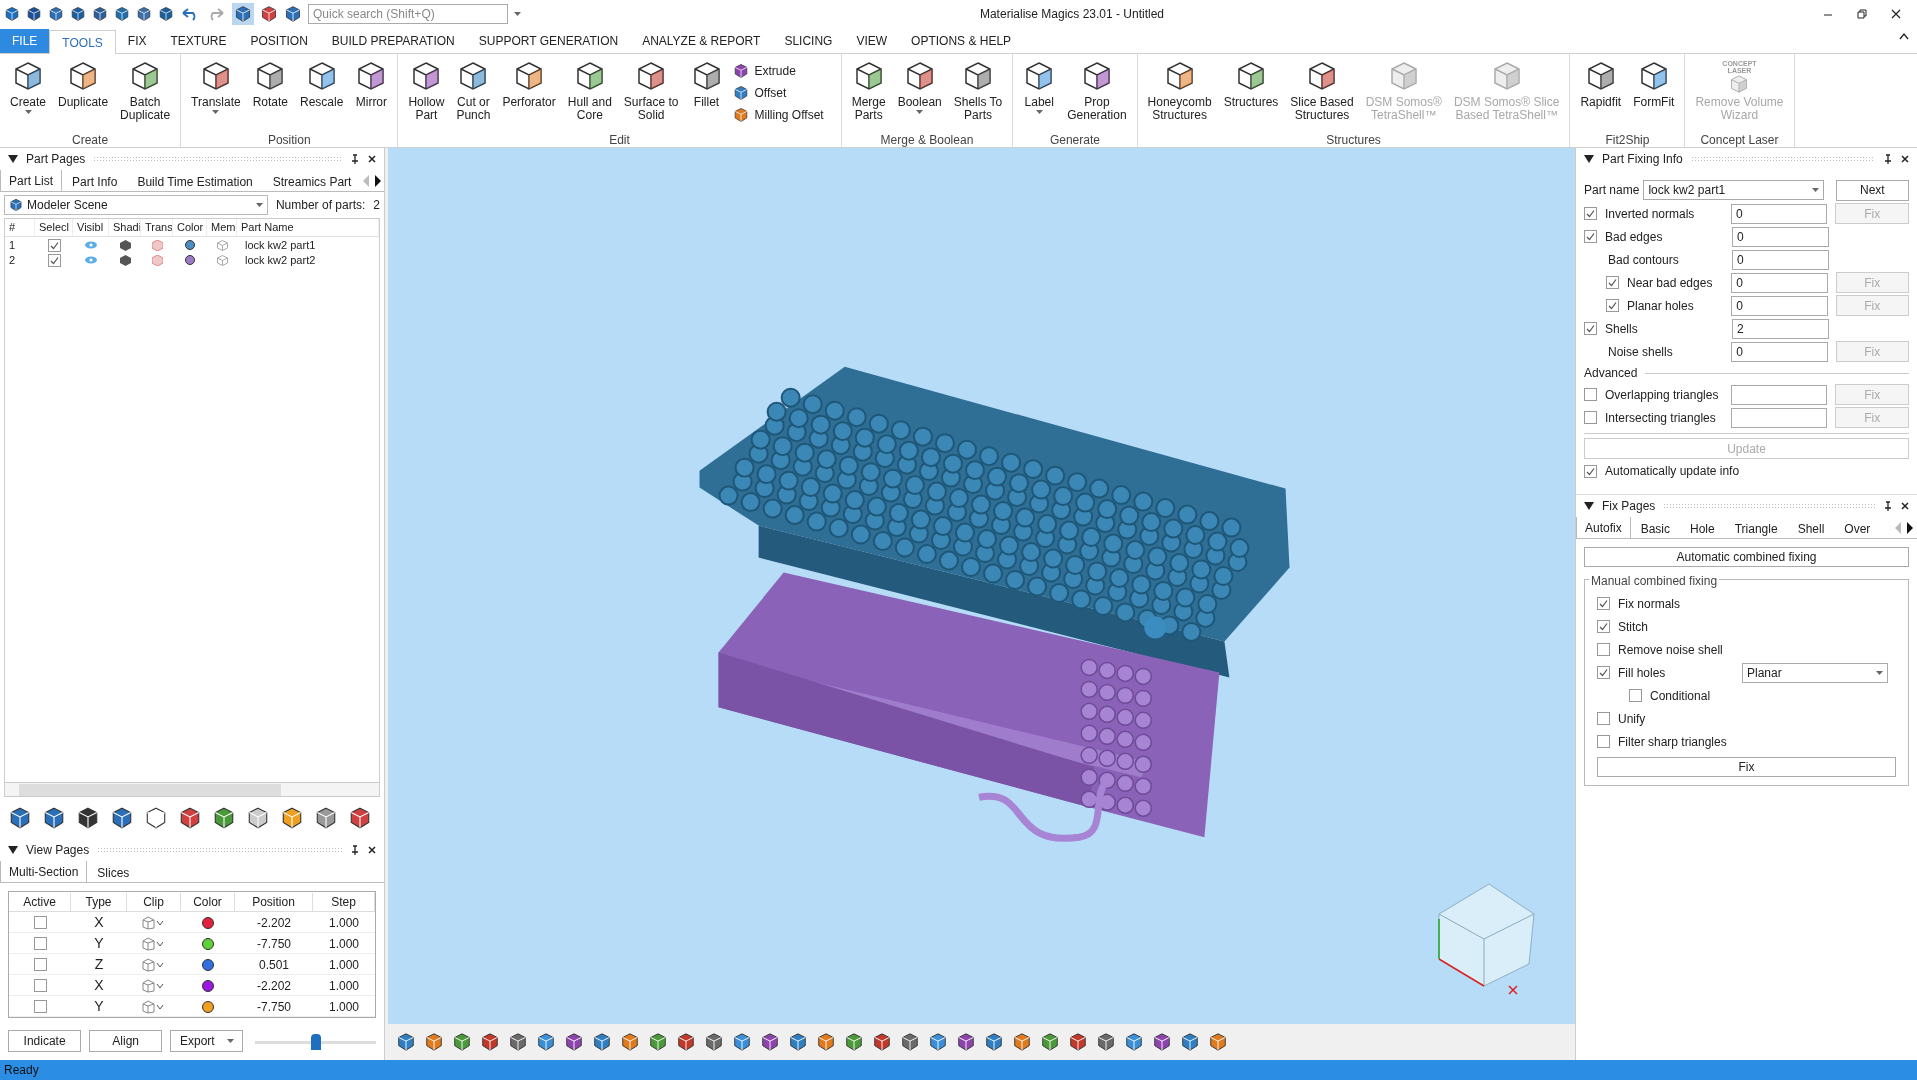 The height and width of the screenshot is (1080, 1917). I want to click on panel-tab: Basic, so click(1655, 528).